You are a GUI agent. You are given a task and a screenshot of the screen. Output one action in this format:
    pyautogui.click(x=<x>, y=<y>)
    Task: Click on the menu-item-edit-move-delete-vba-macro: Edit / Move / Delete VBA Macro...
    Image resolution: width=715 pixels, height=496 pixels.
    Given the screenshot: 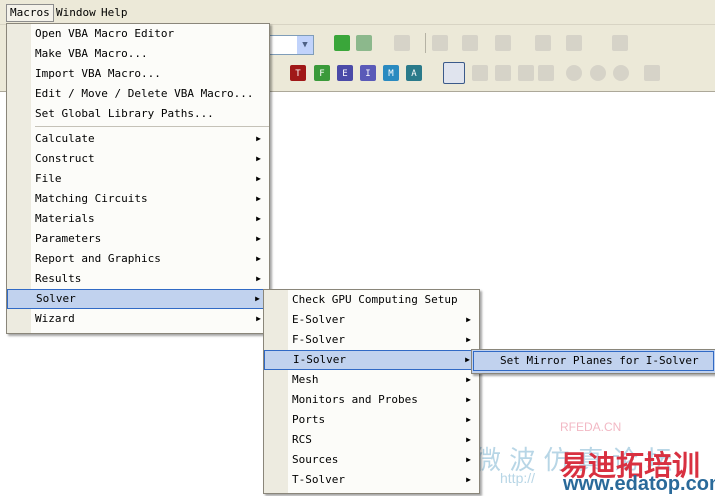 What is the action you would take?
    pyautogui.click(x=138, y=94)
    